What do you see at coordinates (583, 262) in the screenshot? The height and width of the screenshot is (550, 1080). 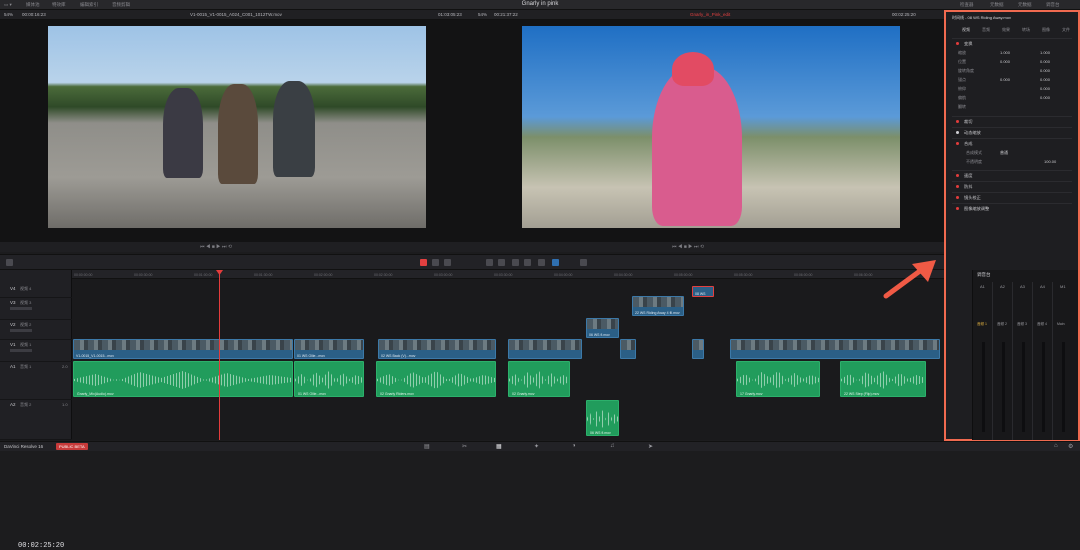 I see `zoom-icon` at bounding box center [583, 262].